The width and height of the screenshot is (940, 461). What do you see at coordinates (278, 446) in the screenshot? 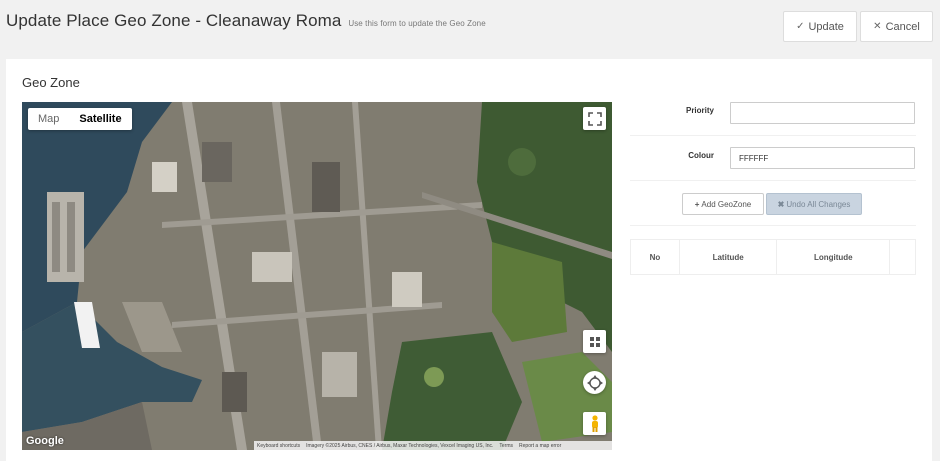
I see `keyboard-shortcuts-link: Keyboard shortcuts` at bounding box center [278, 446].